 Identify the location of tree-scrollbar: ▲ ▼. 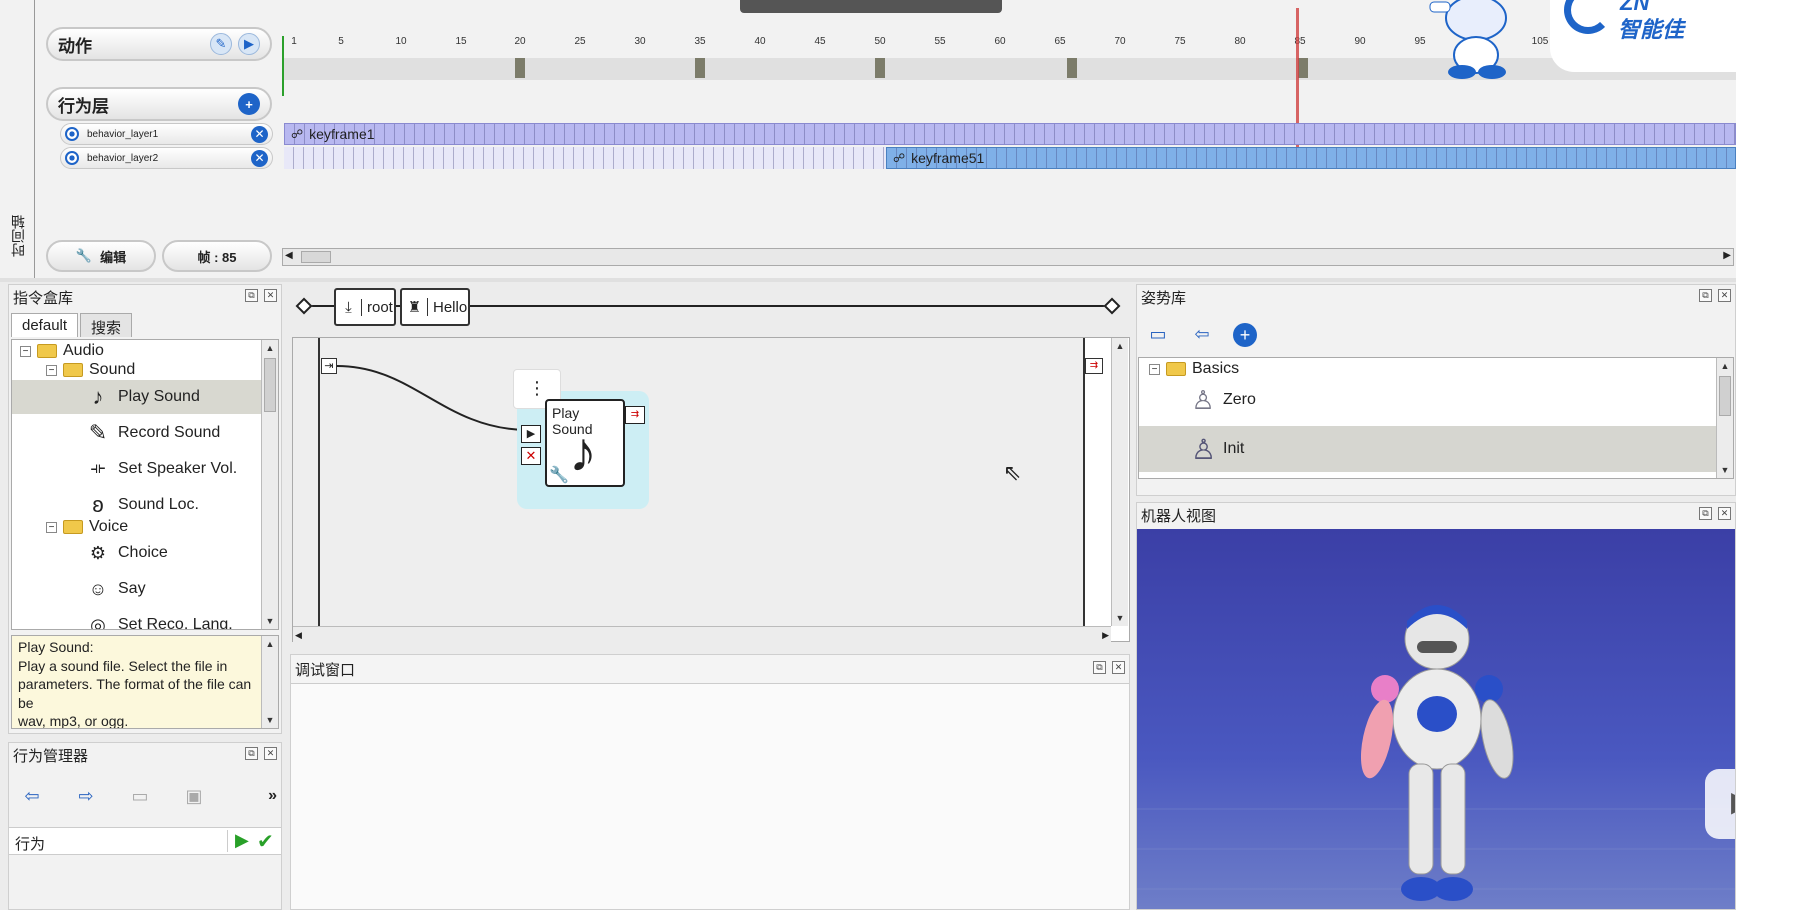
(269, 484).